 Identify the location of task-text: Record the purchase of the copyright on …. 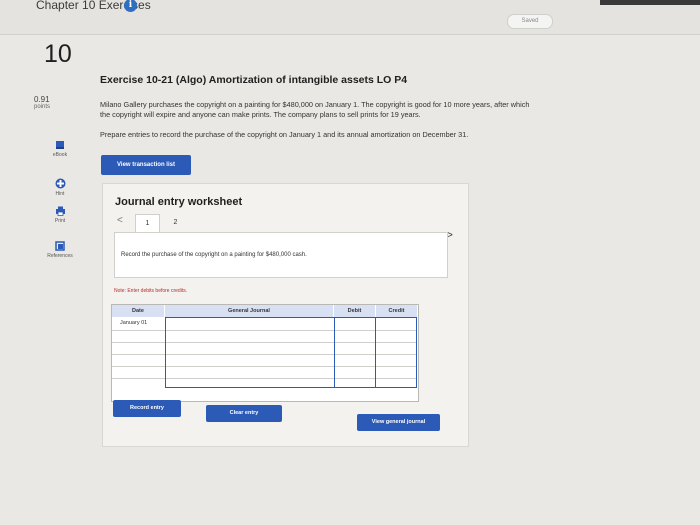
(214, 255).